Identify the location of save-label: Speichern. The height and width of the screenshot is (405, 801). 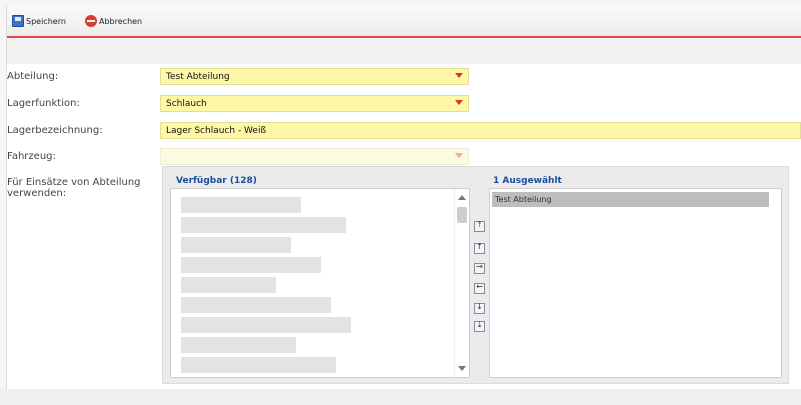
(46, 21).